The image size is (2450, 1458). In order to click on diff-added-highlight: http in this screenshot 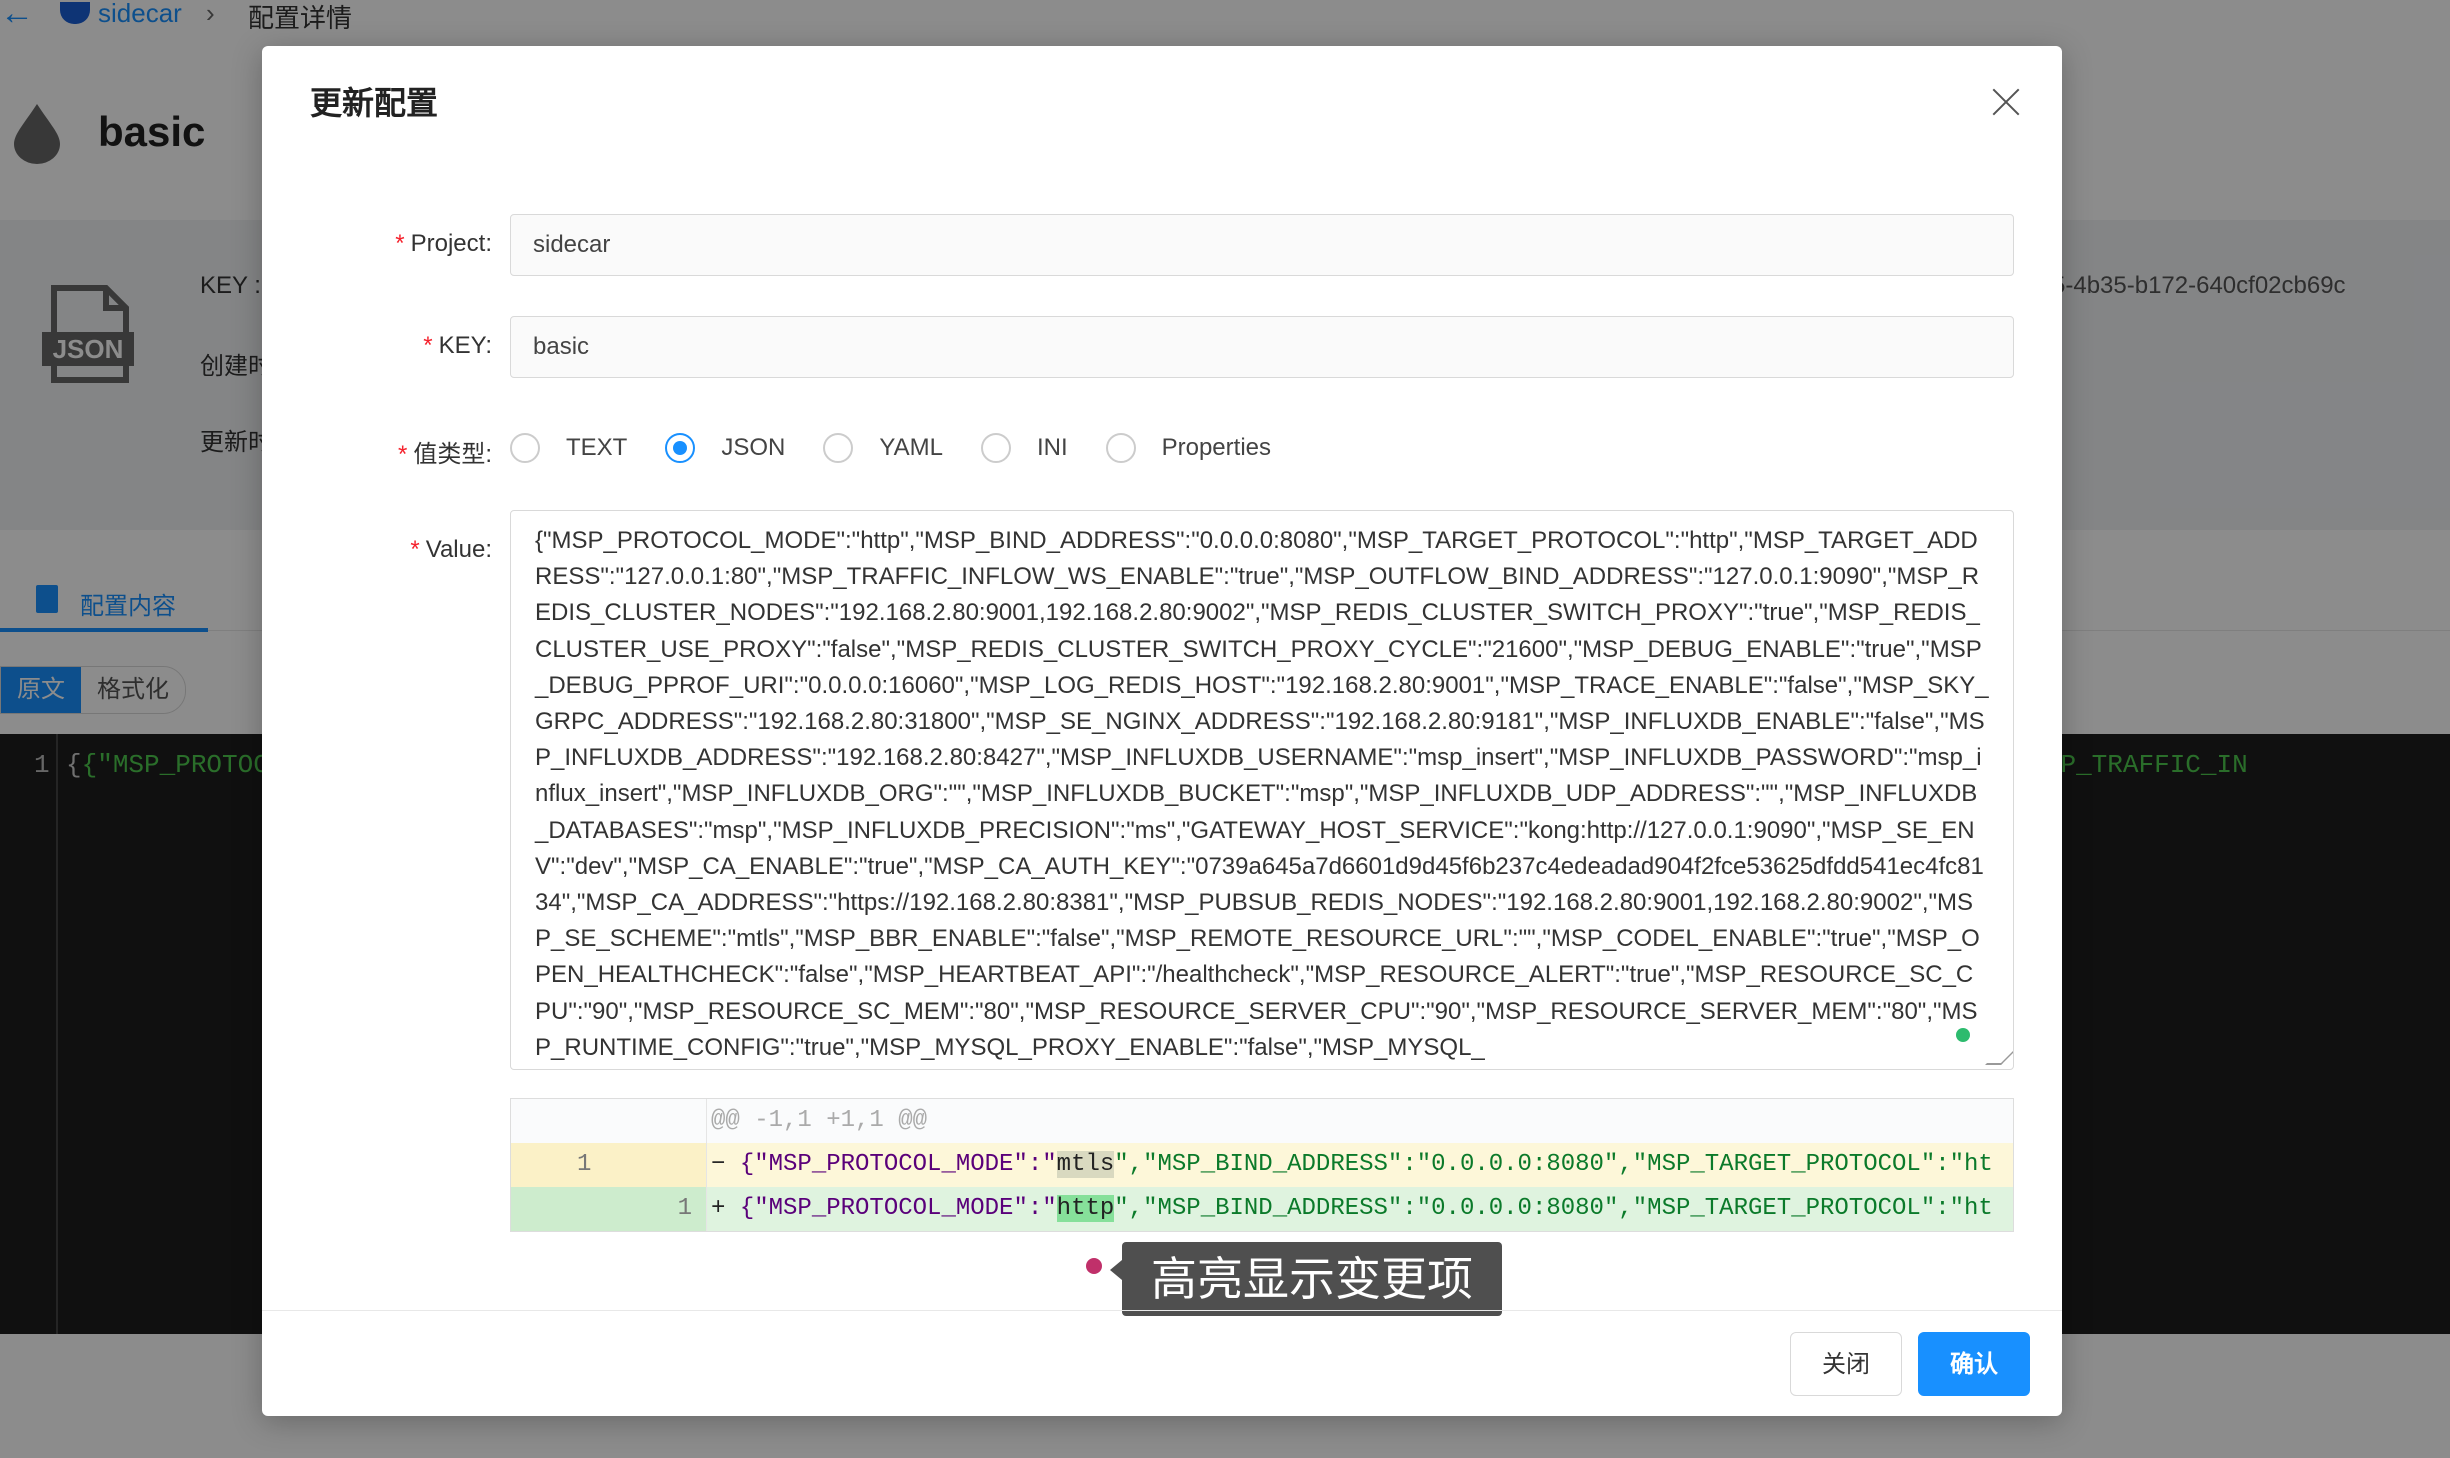, I will do `click(1085, 1208)`.